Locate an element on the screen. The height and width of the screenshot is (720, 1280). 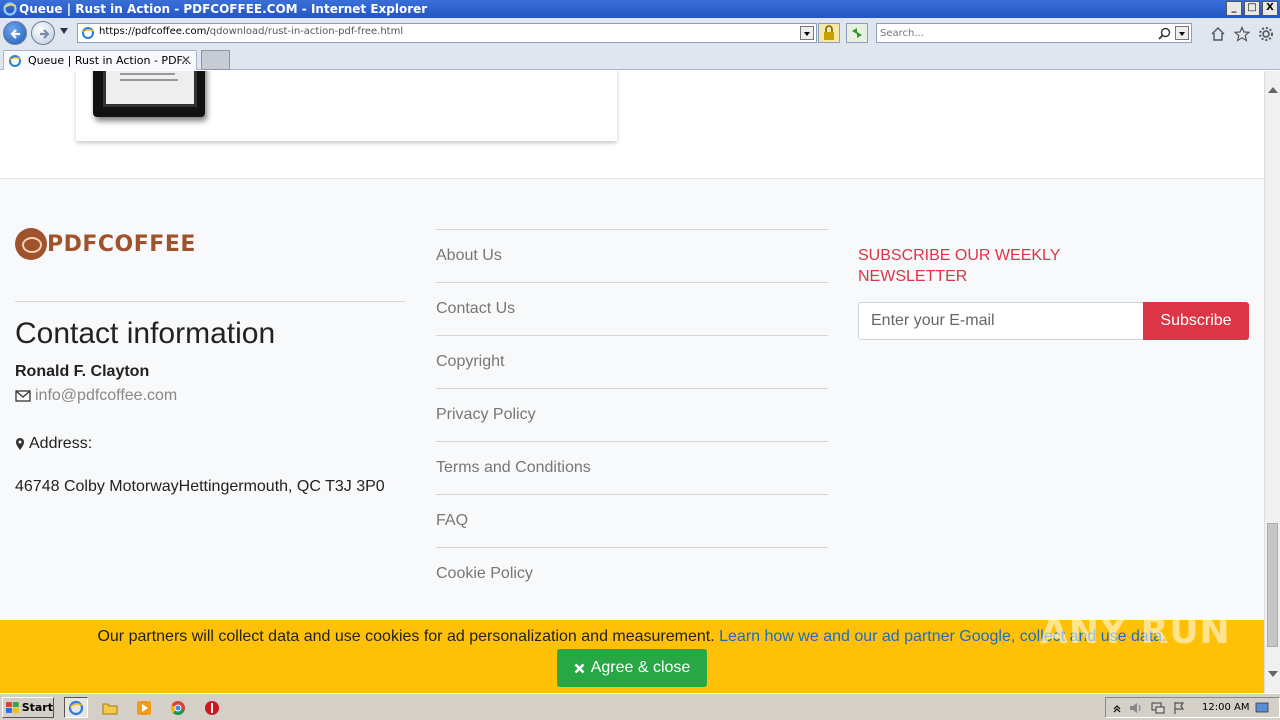
taskbar-chrome-button is located at coordinates (178, 707).